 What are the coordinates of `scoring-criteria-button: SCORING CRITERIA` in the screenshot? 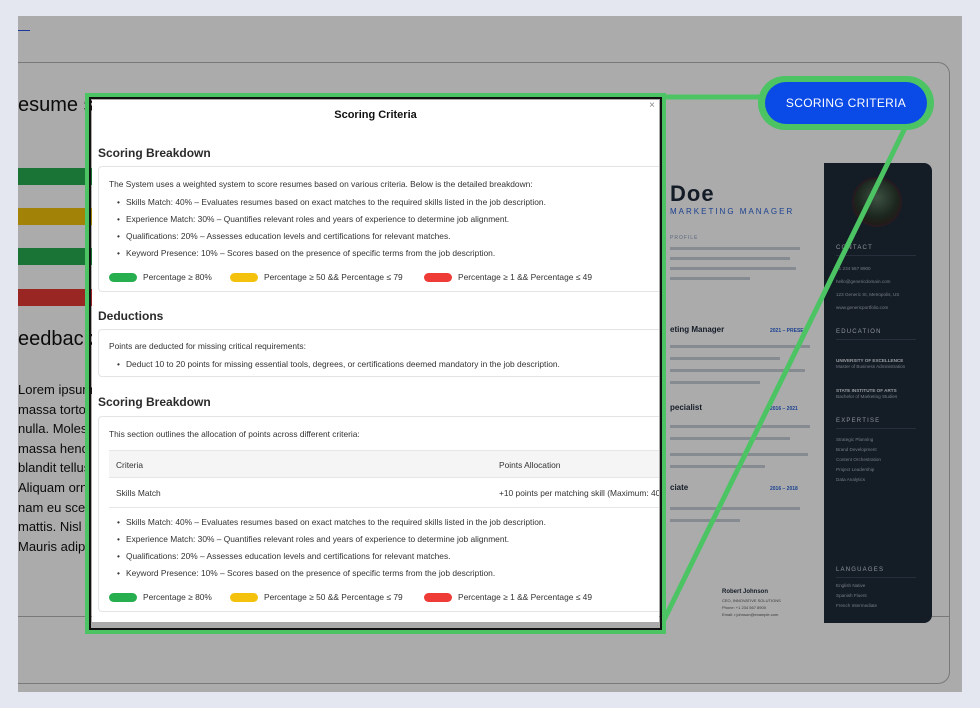 It's located at (846, 103).